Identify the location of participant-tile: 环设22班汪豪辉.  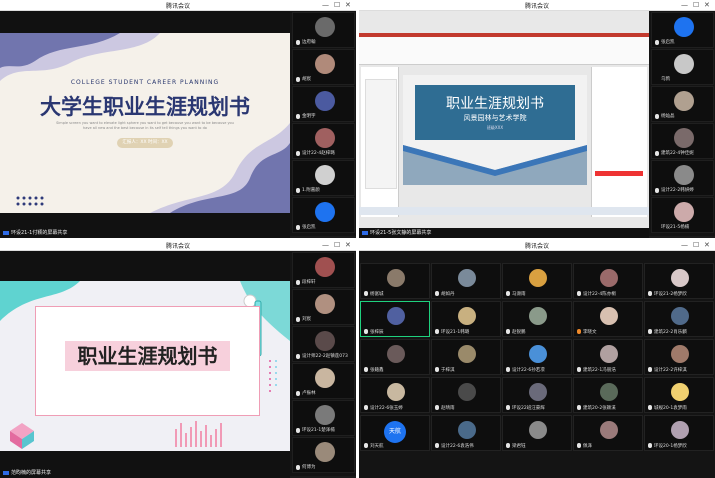
(537, 395).